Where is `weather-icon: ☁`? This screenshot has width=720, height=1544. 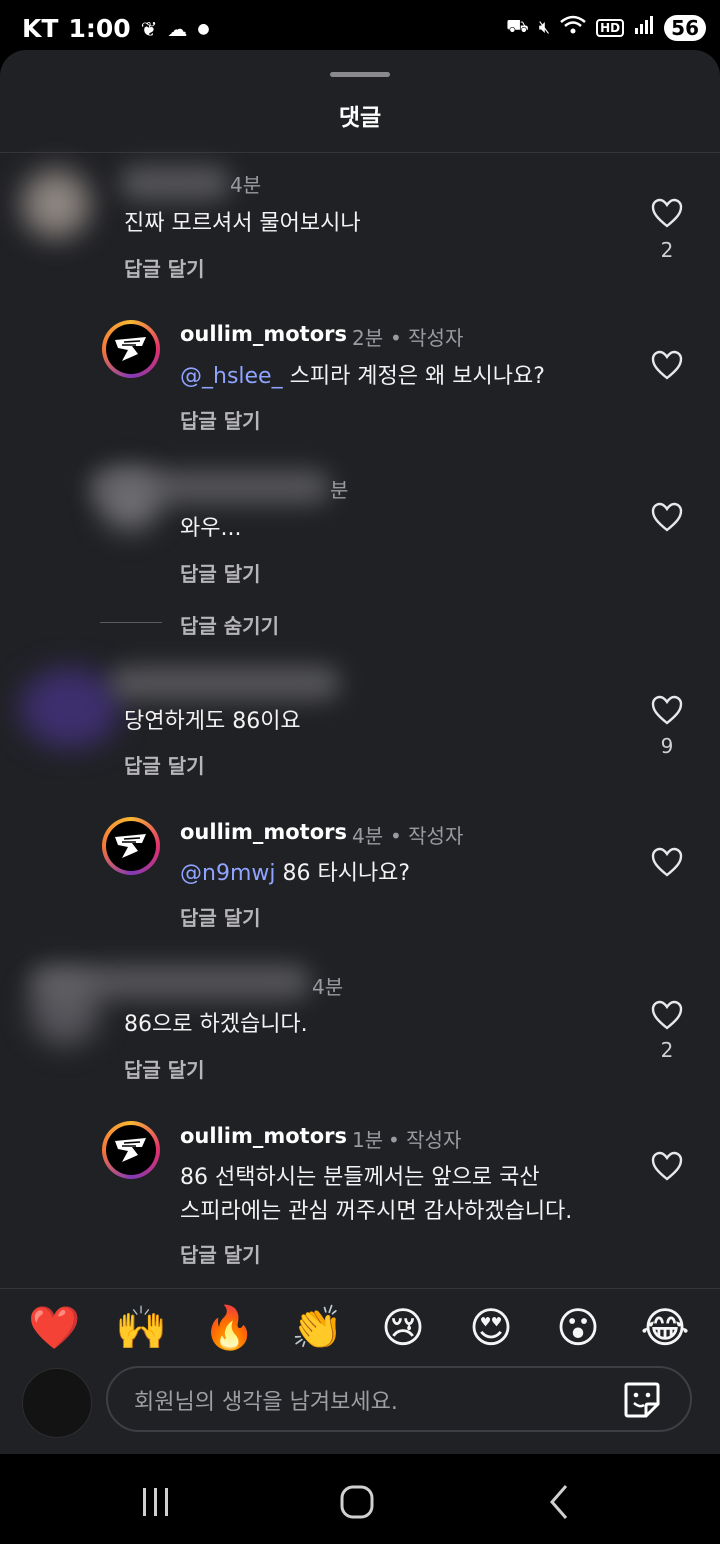 weather-icon: ☁ is located at coordinates (177, 28).